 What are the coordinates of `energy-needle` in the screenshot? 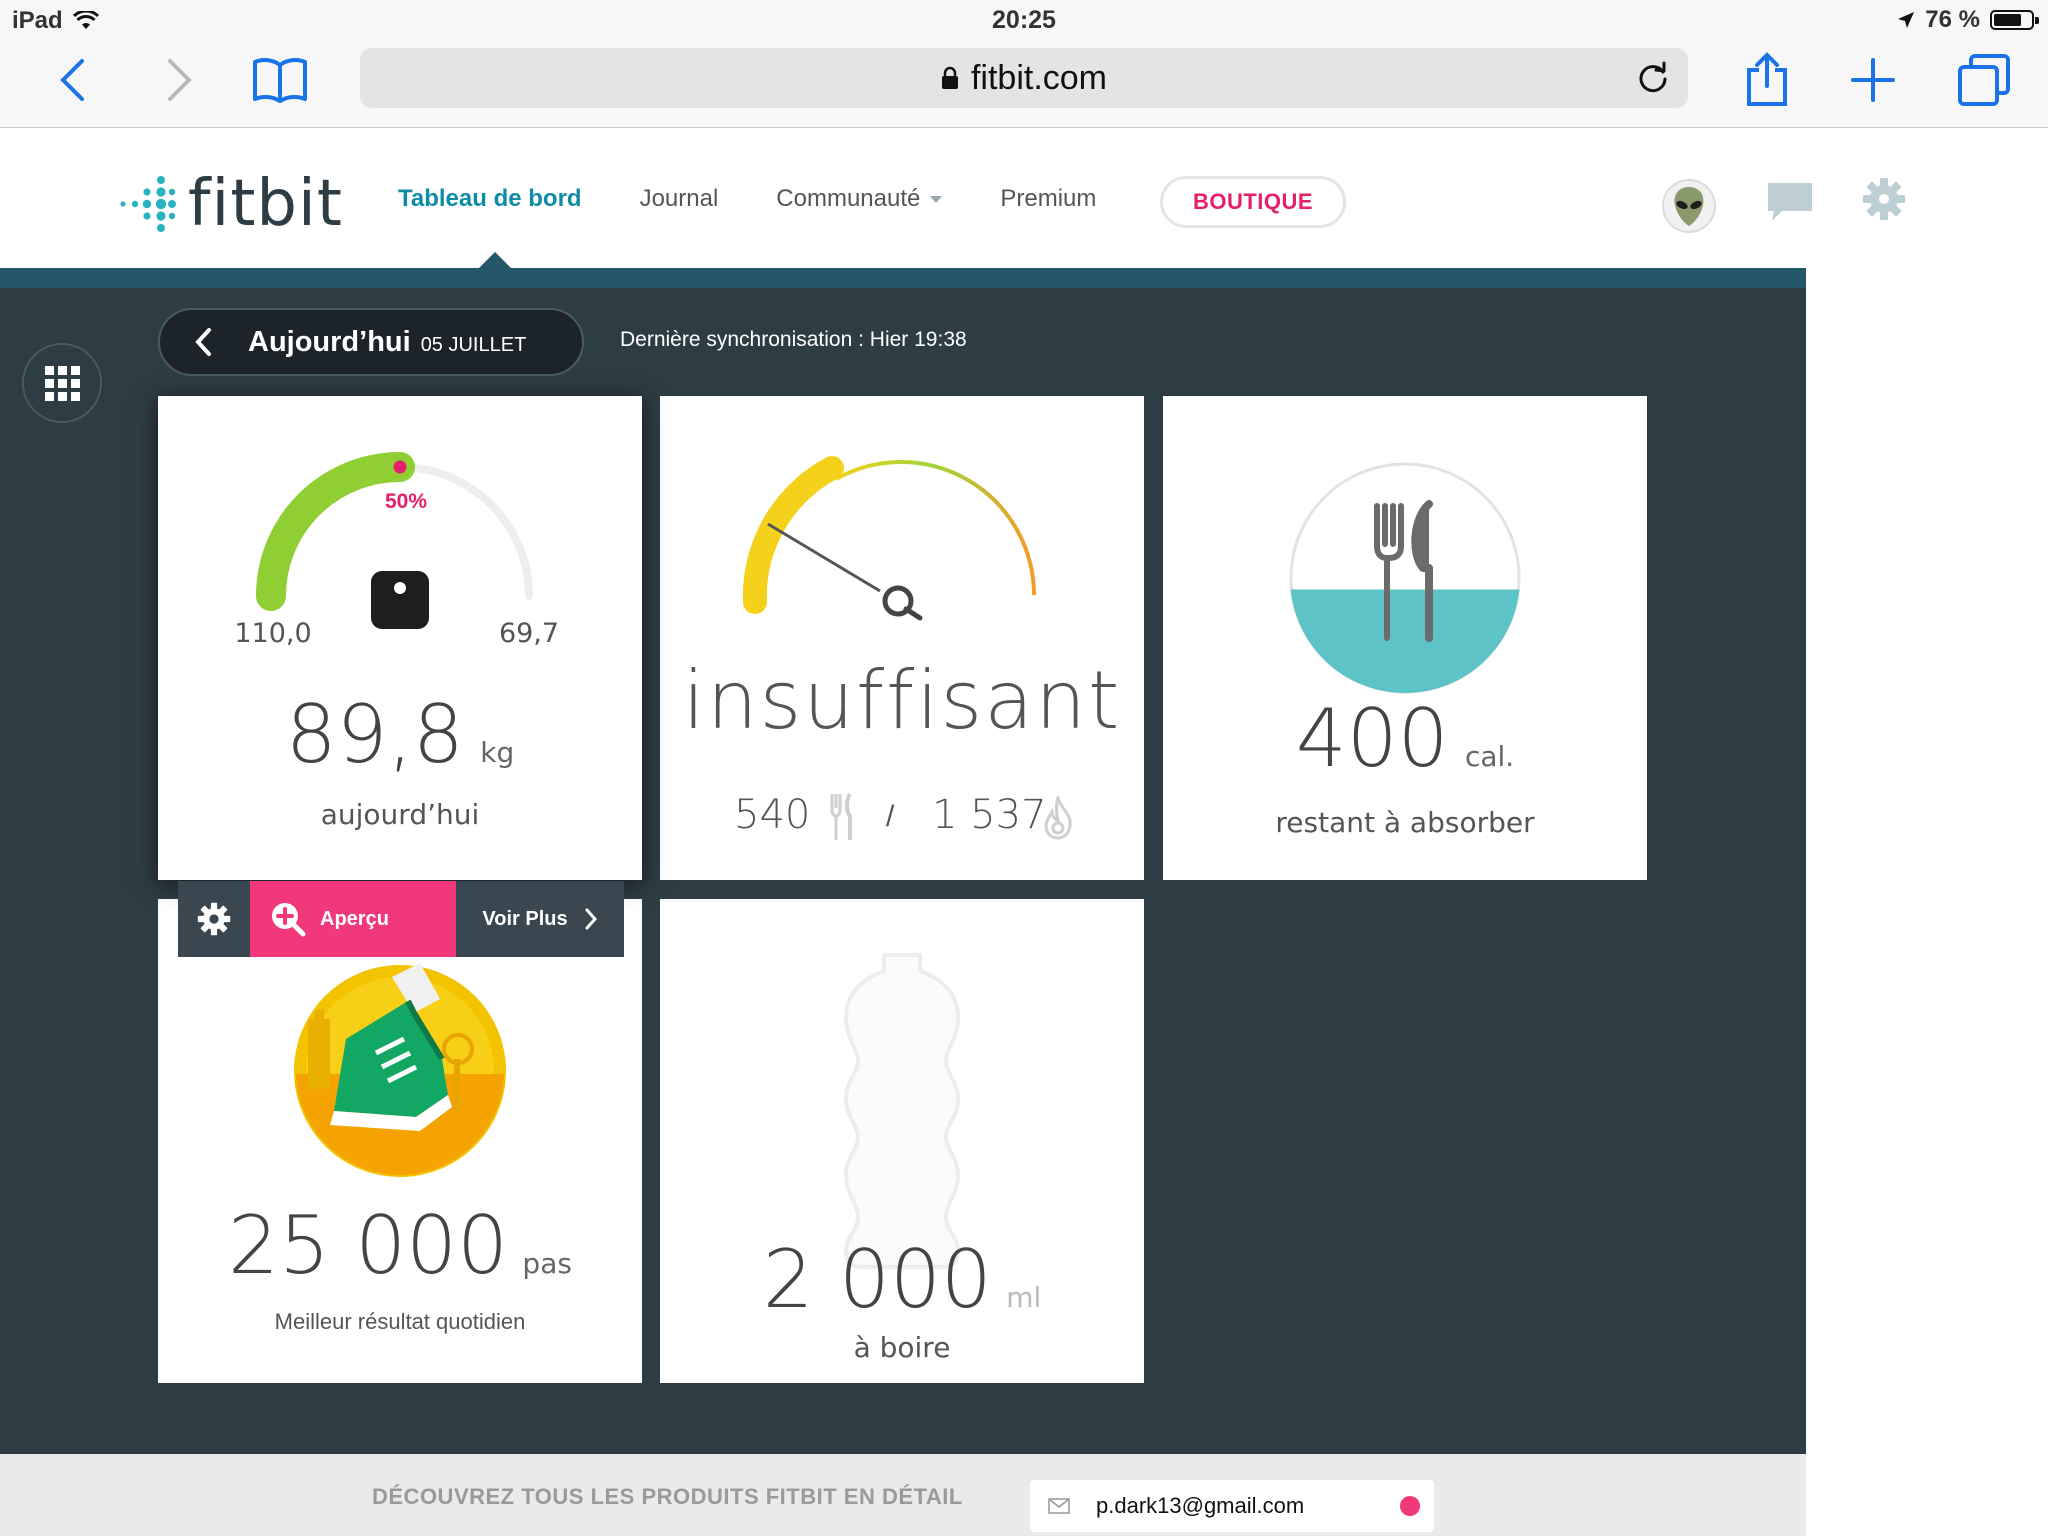 It's located at (824, 557).